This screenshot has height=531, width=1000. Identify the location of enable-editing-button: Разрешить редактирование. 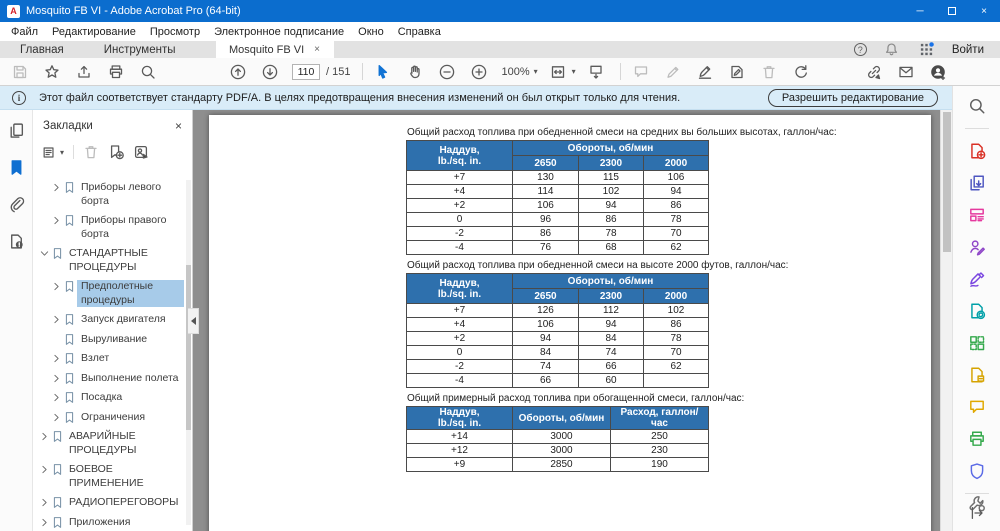
(852, 97).